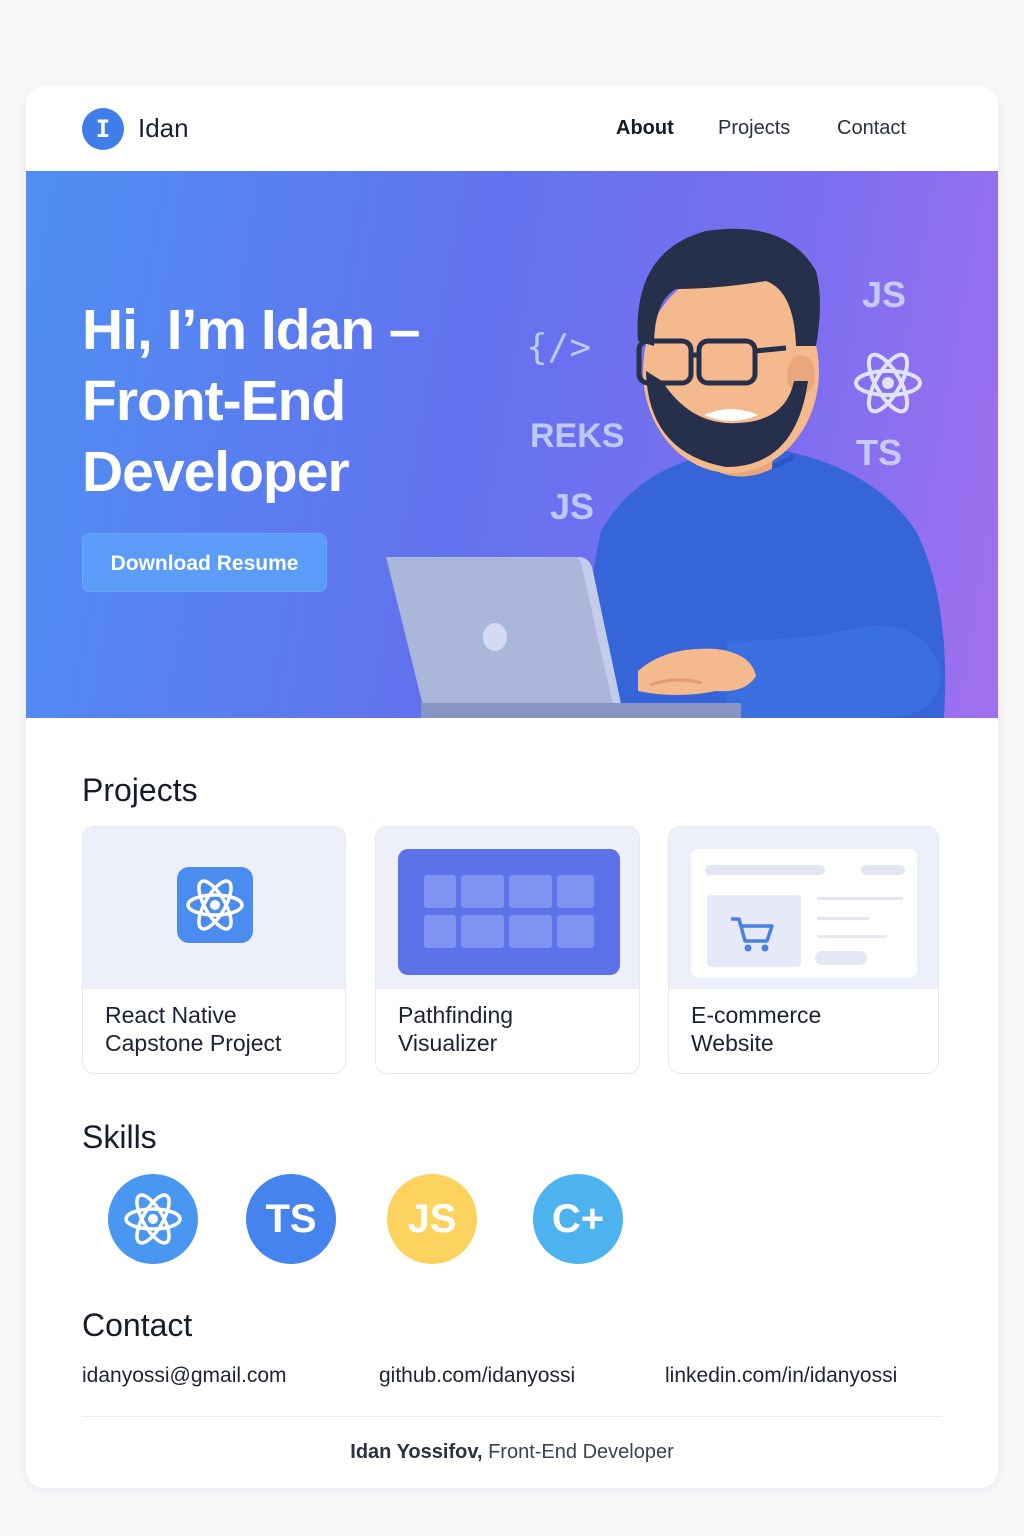  What do you see at coordinates (171, 1015) in the screenshot?
I see `project-title-line: React Native` at bounding box center [171, 1015].